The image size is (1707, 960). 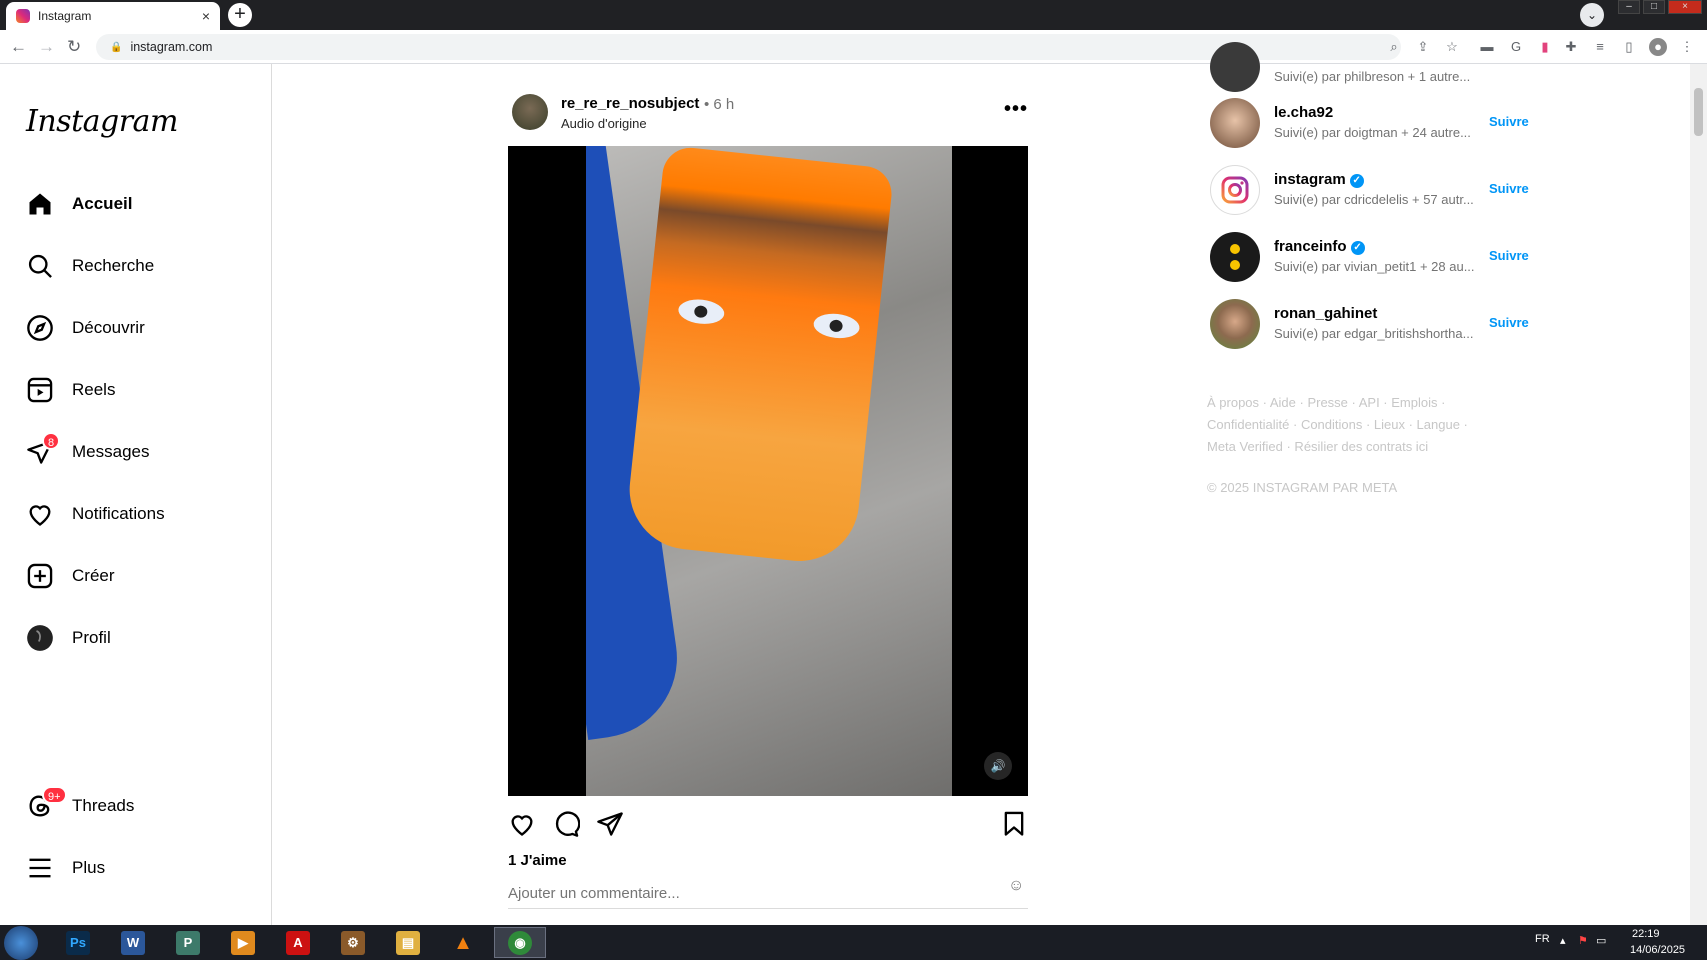 I want to click on franceinfo-avatar, so click(x=1235, y=257).